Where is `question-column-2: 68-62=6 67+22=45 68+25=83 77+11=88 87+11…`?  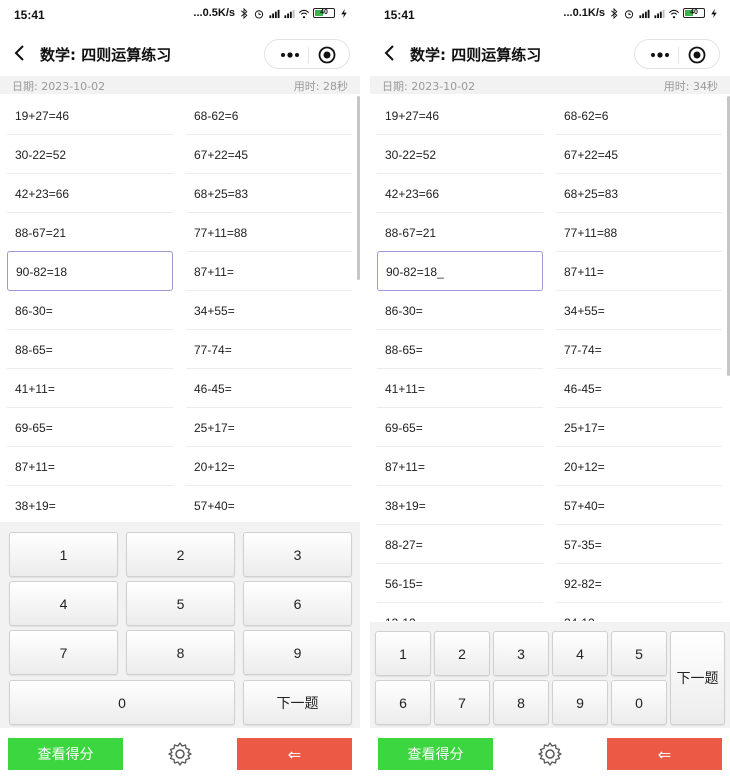
question-column-2: 68-62=6 67+22=45 68+25=83 77+11=88 87+11… is located at coordinates (269, 308).